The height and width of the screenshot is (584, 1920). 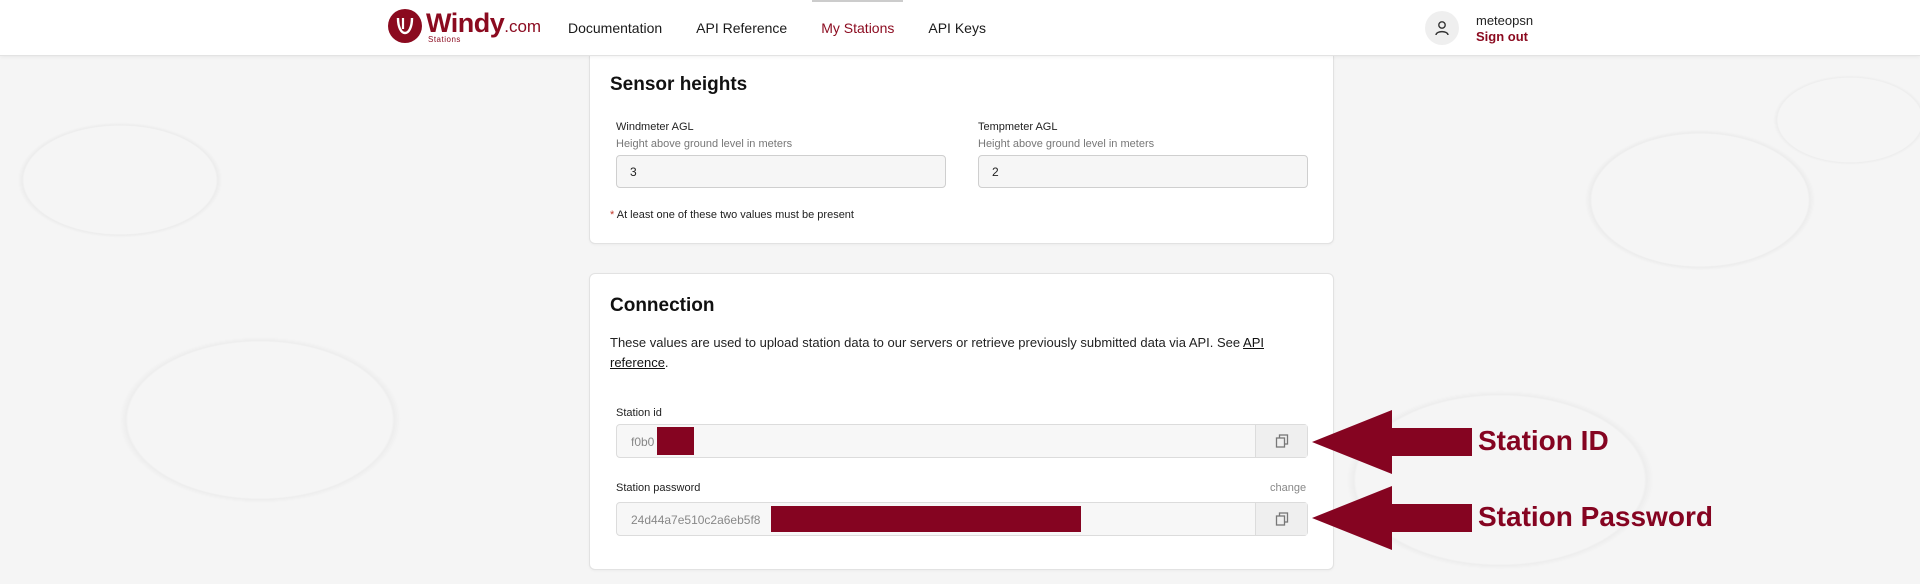 What do you see at coordinates (1392, 518) in the screenshot?
I see `station-password-arrow` at bounding box center [1392, 518].